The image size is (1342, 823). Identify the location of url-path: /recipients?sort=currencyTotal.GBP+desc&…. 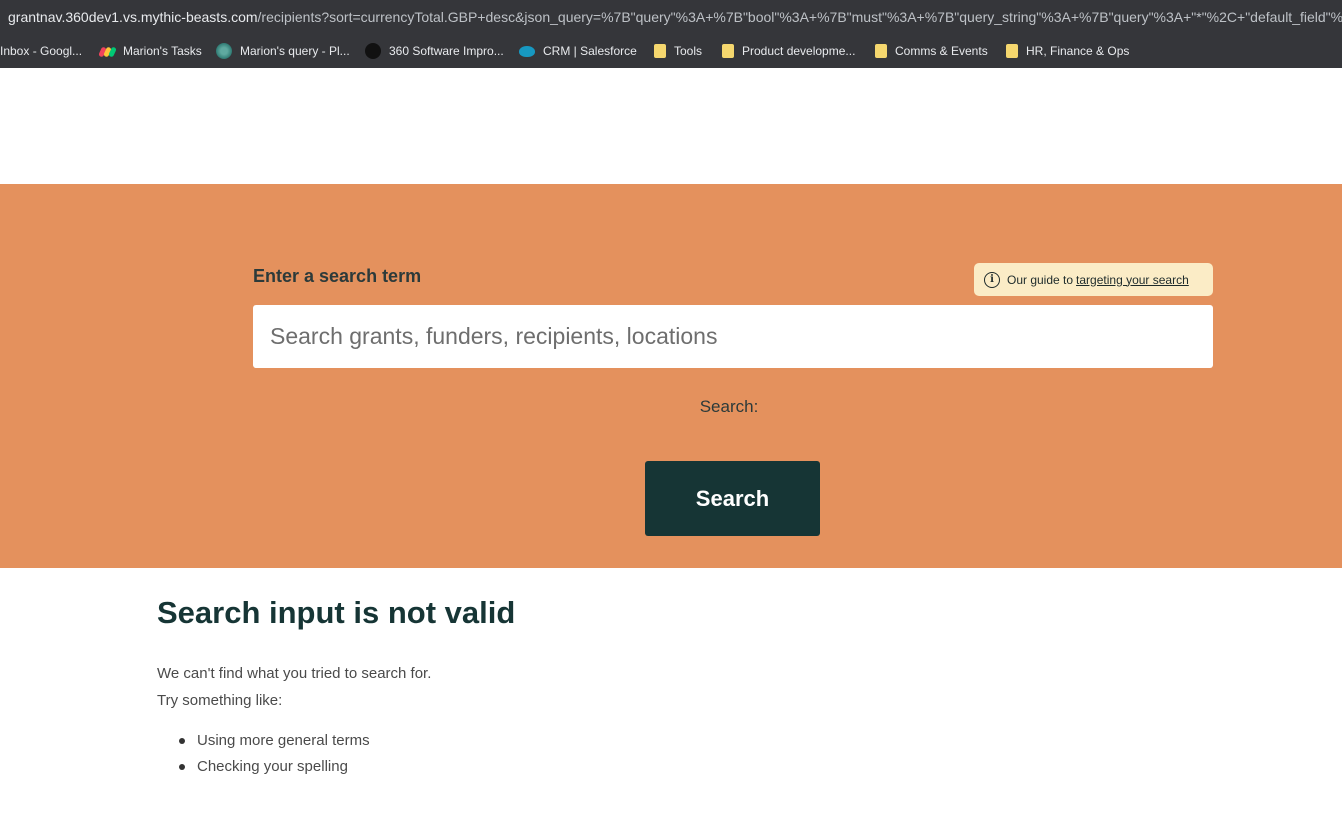
(799, 17).